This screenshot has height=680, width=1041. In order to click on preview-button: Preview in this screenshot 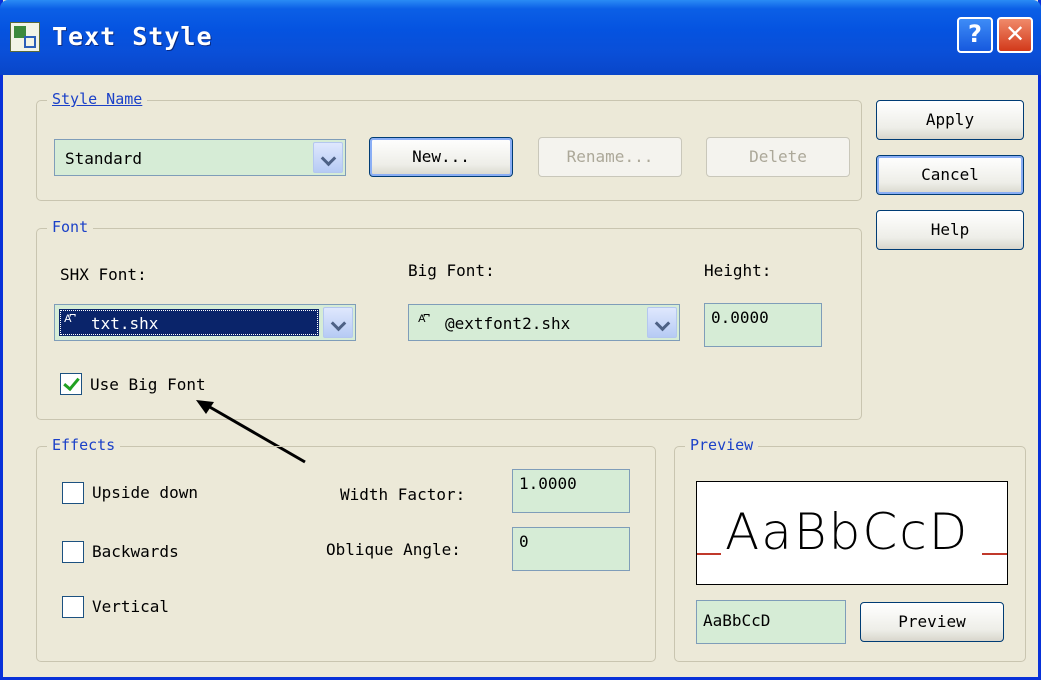, I will do `click(932, 622)`.